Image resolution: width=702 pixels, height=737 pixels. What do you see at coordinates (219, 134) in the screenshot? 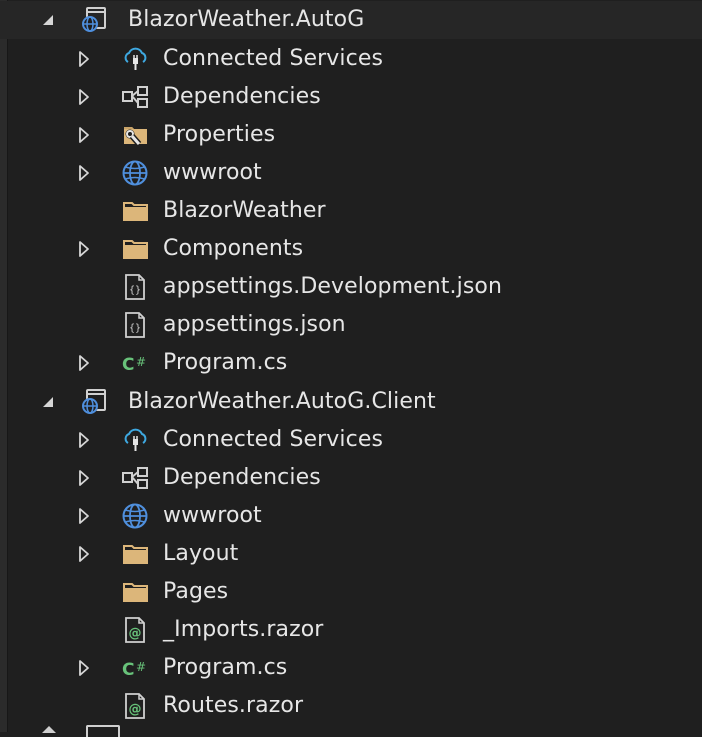
I see `tree-item-label: Properties` at bounding box center [219, 134].